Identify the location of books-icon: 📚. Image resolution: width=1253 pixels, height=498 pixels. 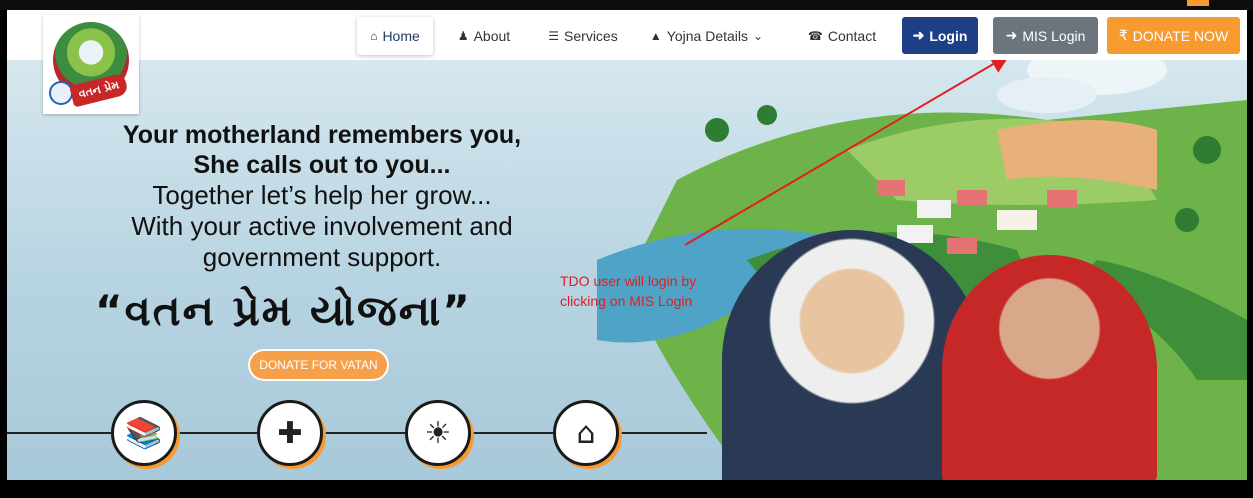
(144, 433).